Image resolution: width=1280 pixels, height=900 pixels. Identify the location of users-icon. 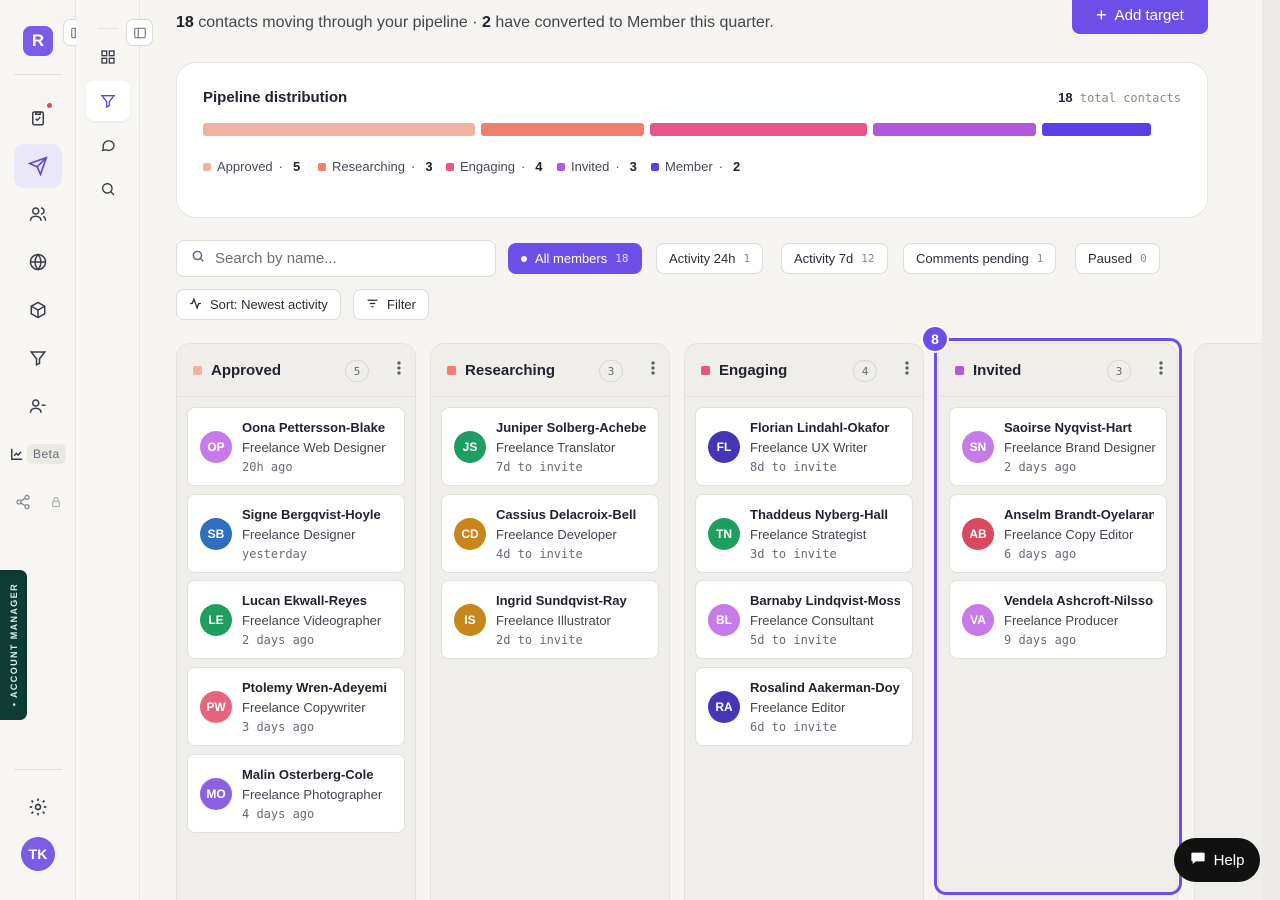
(38, 214).